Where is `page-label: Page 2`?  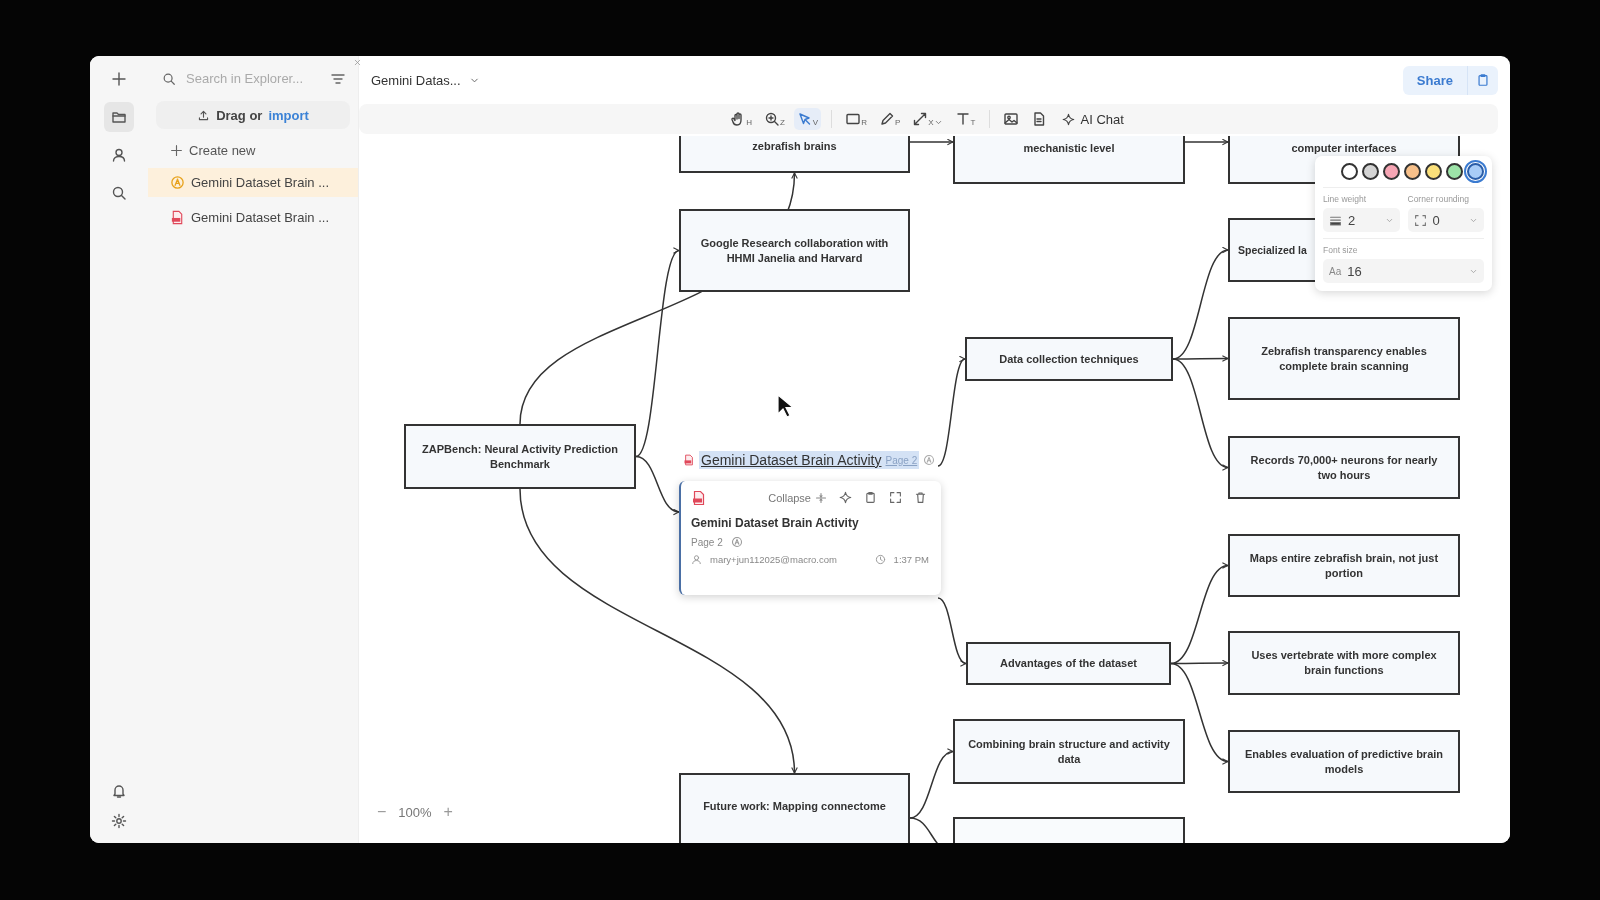
page-label: Page 2 is located at coordinates (707, 542).